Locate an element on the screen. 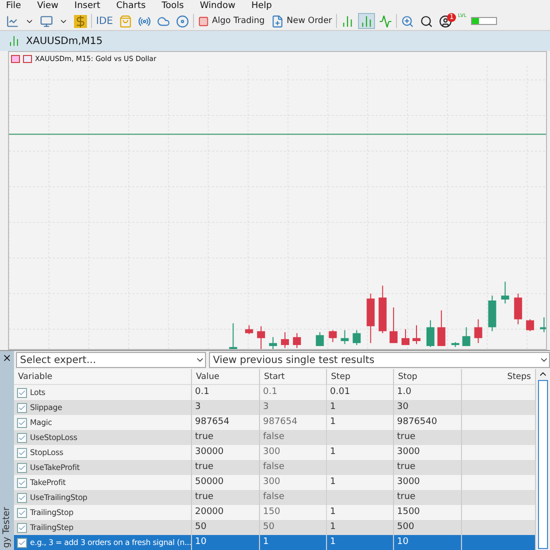 This screenshot has height=550, width=550. scrollbar is located at coordinates (543, 459).